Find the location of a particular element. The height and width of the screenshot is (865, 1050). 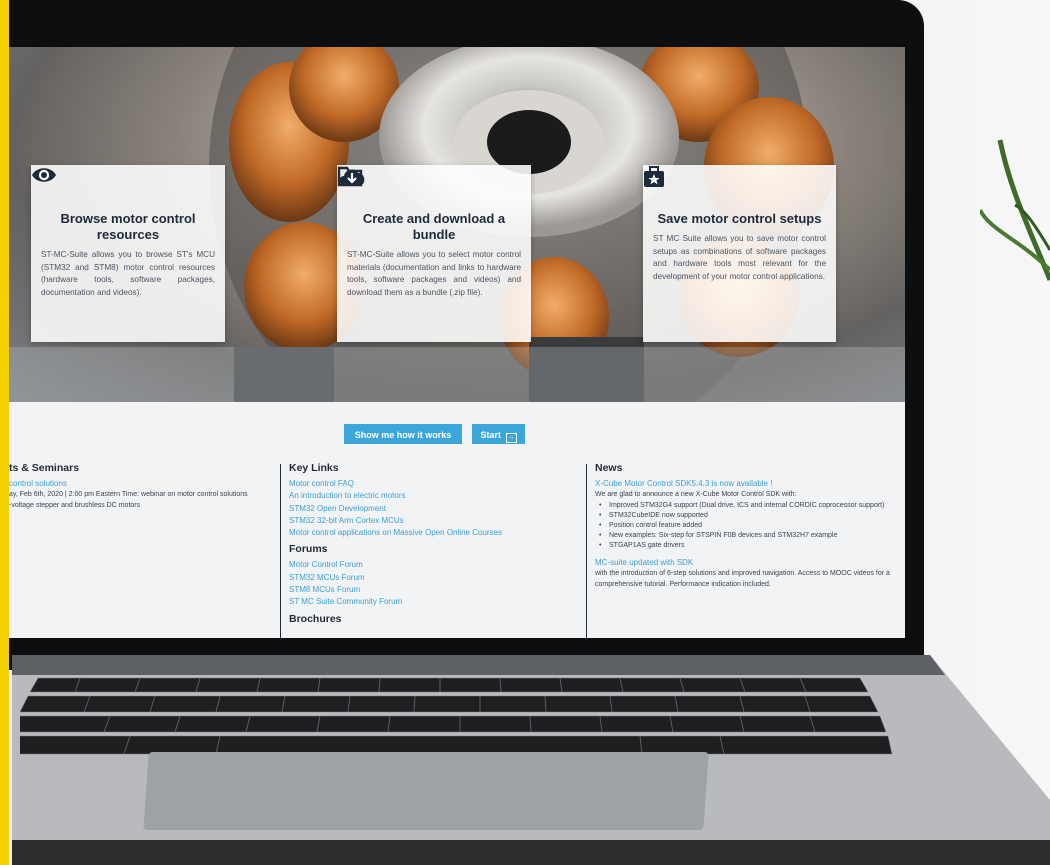

news-heading: News is located at coordinates (609, 468).